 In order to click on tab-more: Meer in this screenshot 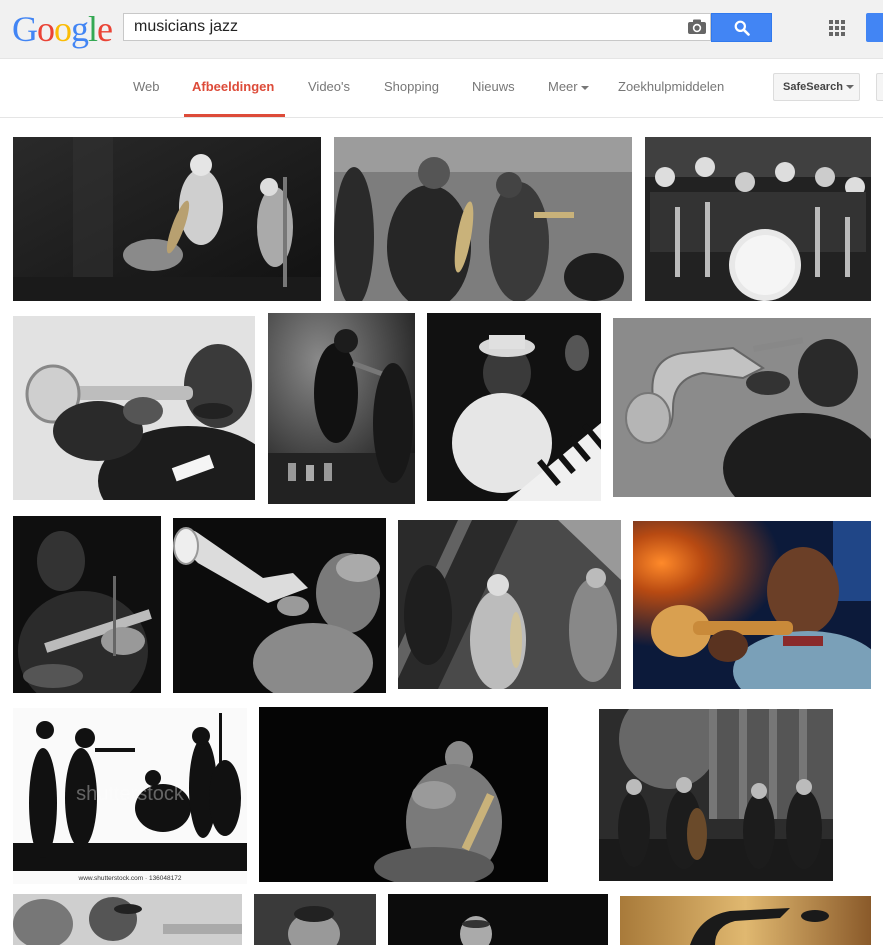, I will do `click(568, 86)`.